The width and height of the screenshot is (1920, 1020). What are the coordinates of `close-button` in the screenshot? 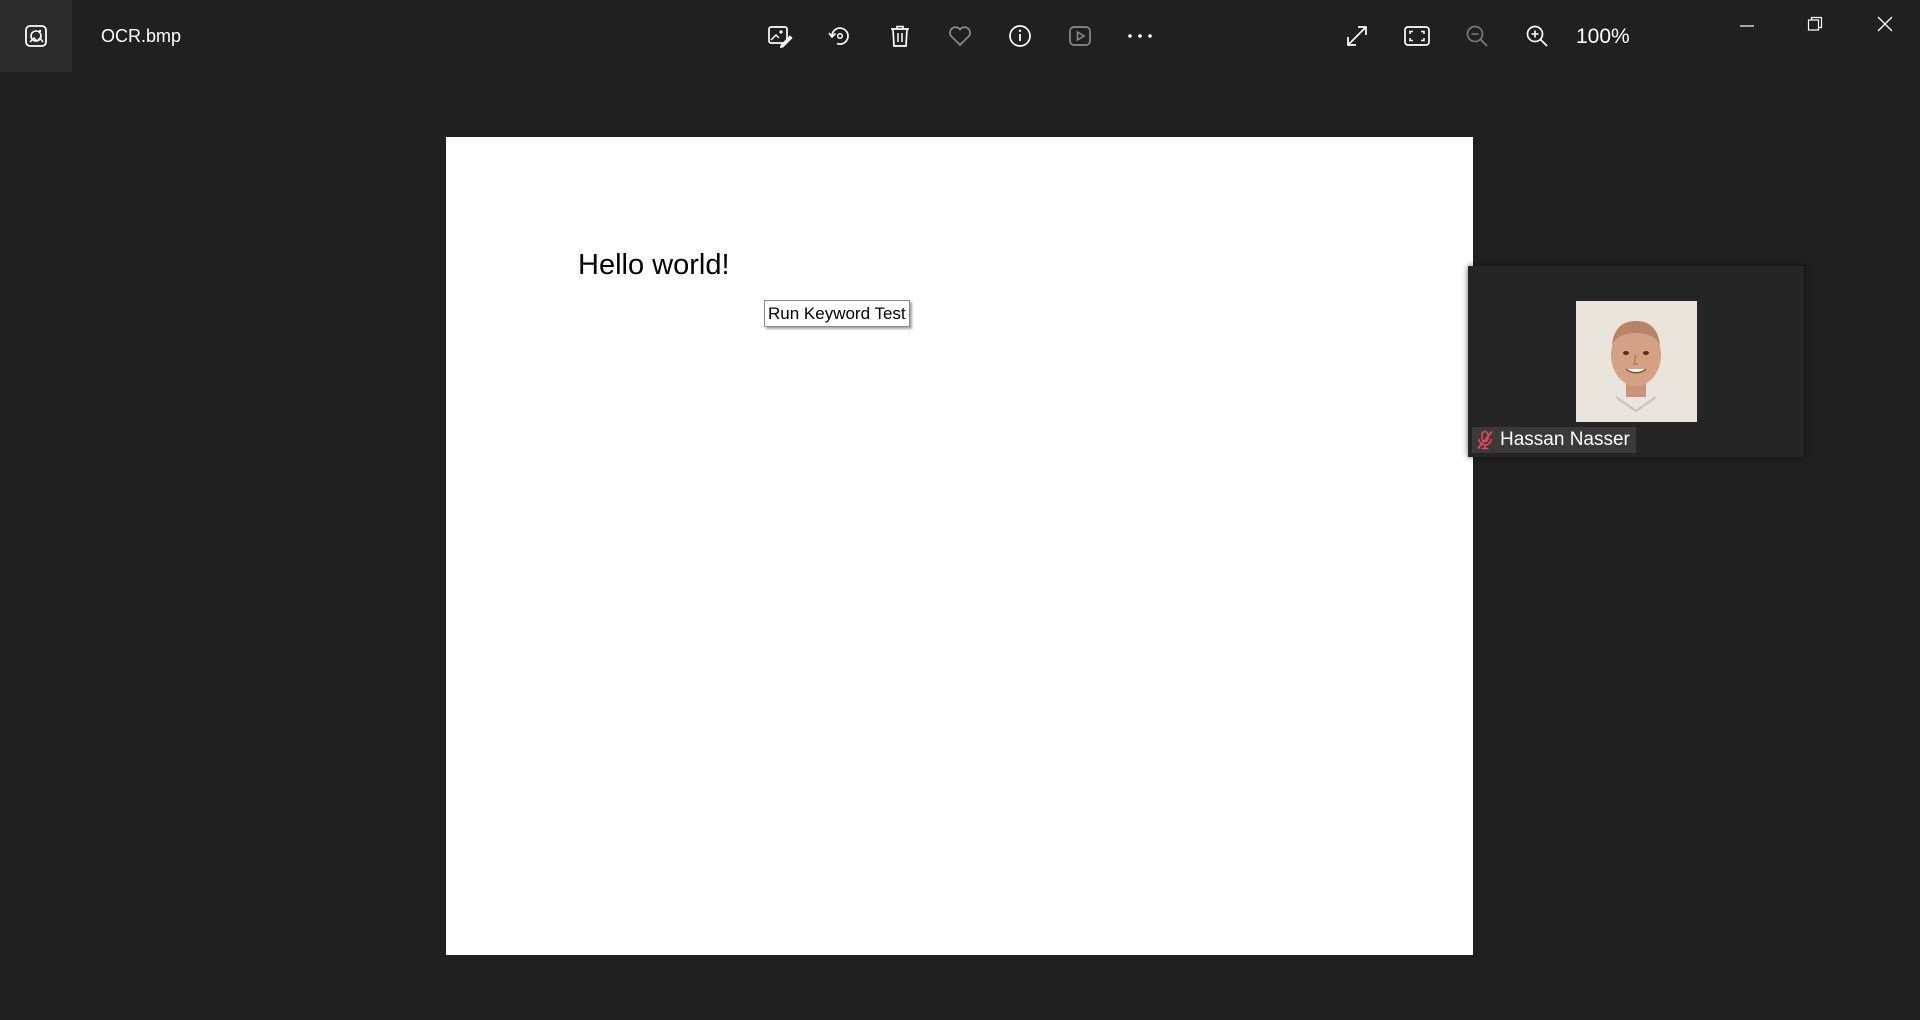 It's located at (1885, 24).